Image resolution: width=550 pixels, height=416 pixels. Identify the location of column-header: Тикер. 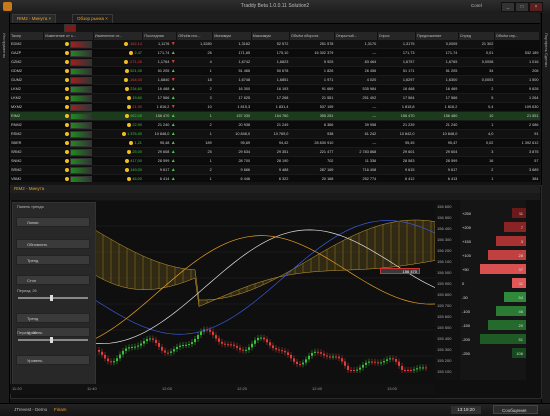
(27, 36).